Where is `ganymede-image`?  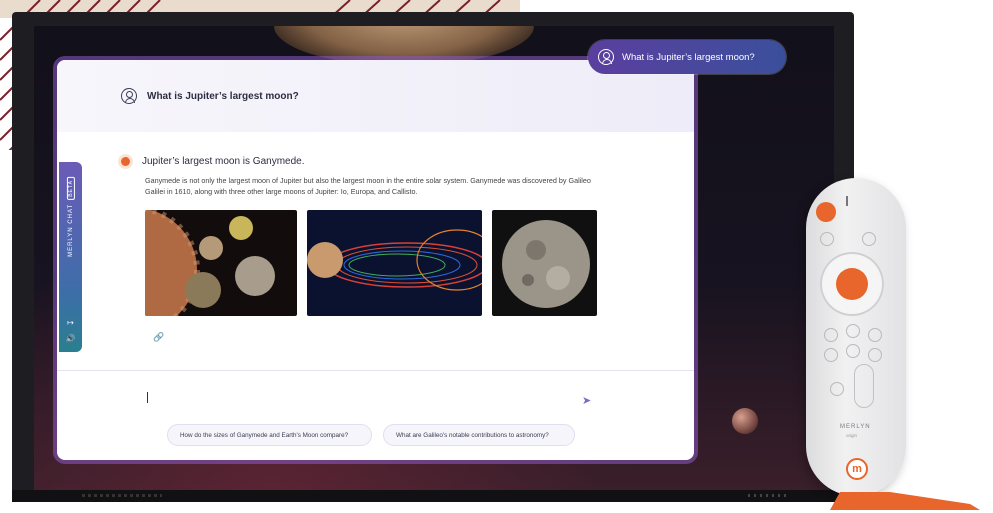 ganymede-image is located at coordinates (544, 263).